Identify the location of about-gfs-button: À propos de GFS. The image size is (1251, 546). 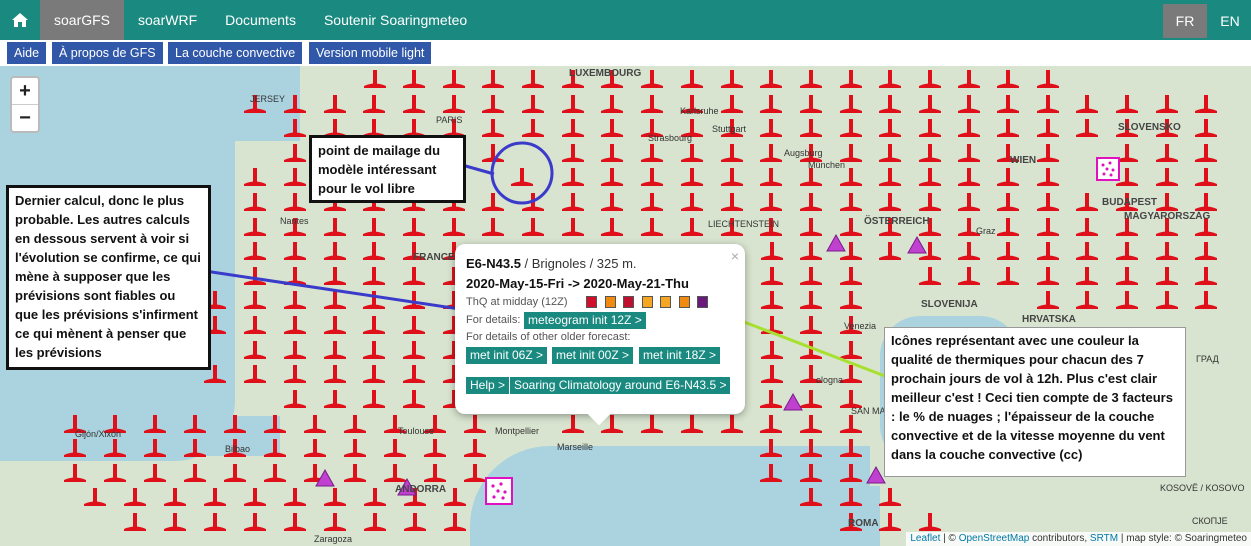
(107, 53).